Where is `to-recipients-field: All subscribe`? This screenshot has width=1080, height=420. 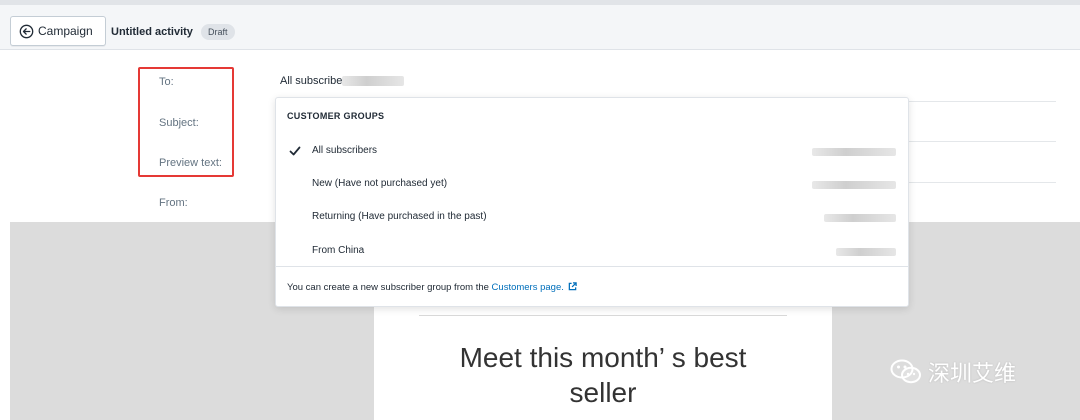 to-recipients-field: All subscribe is located at coordinates (342, 81).